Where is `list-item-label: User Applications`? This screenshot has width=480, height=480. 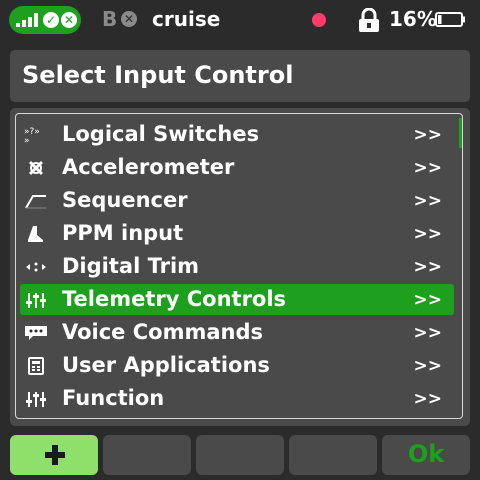 list-item-label: User Applications is located at coordinates (166, 365).